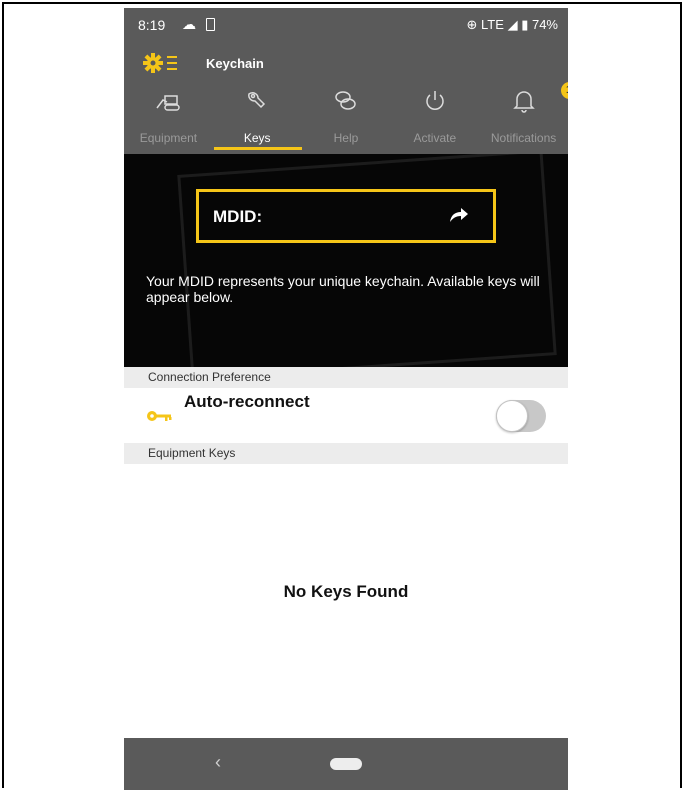 This screenshot has width=686, height=790. I want to click on chat-bubbles-icon, so click(346, 101).